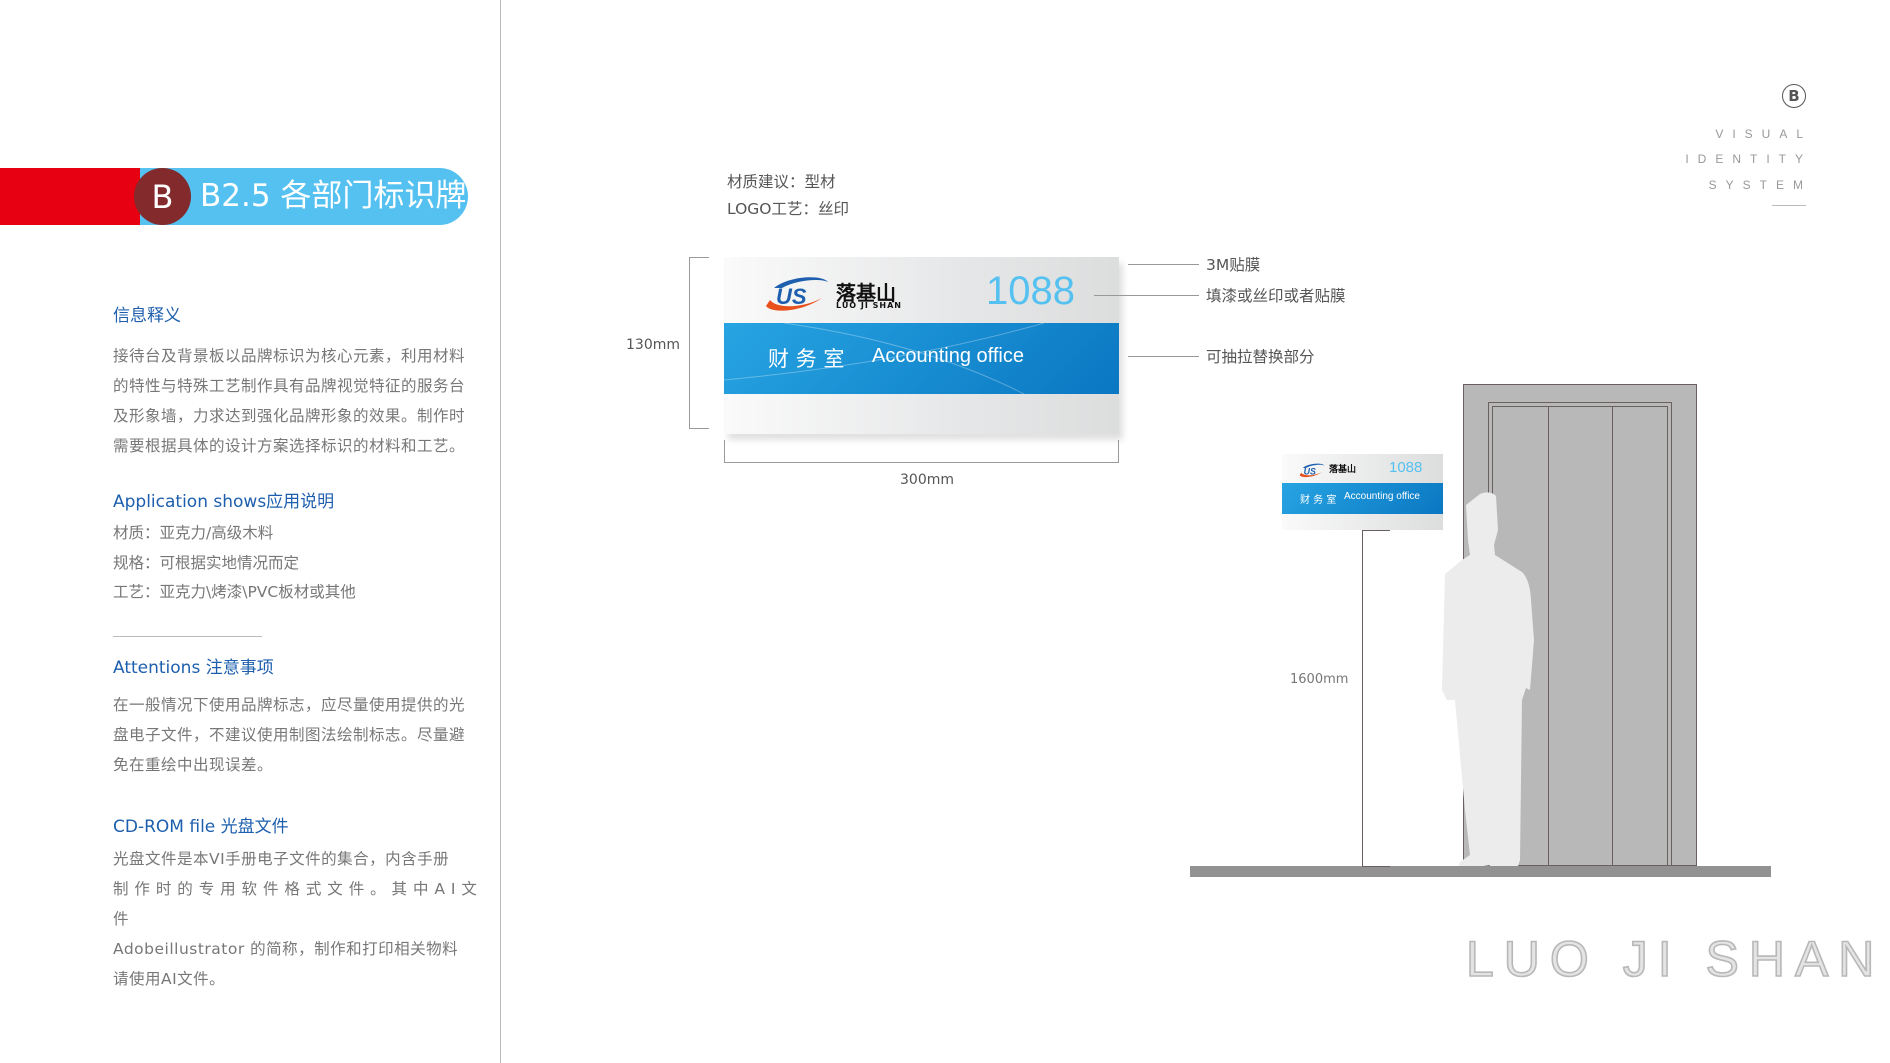  What do you see at coordinates (1382, 496) in the screenshot?
I see `room-name-en: Accounting office` at bounding box center [1382, 496].